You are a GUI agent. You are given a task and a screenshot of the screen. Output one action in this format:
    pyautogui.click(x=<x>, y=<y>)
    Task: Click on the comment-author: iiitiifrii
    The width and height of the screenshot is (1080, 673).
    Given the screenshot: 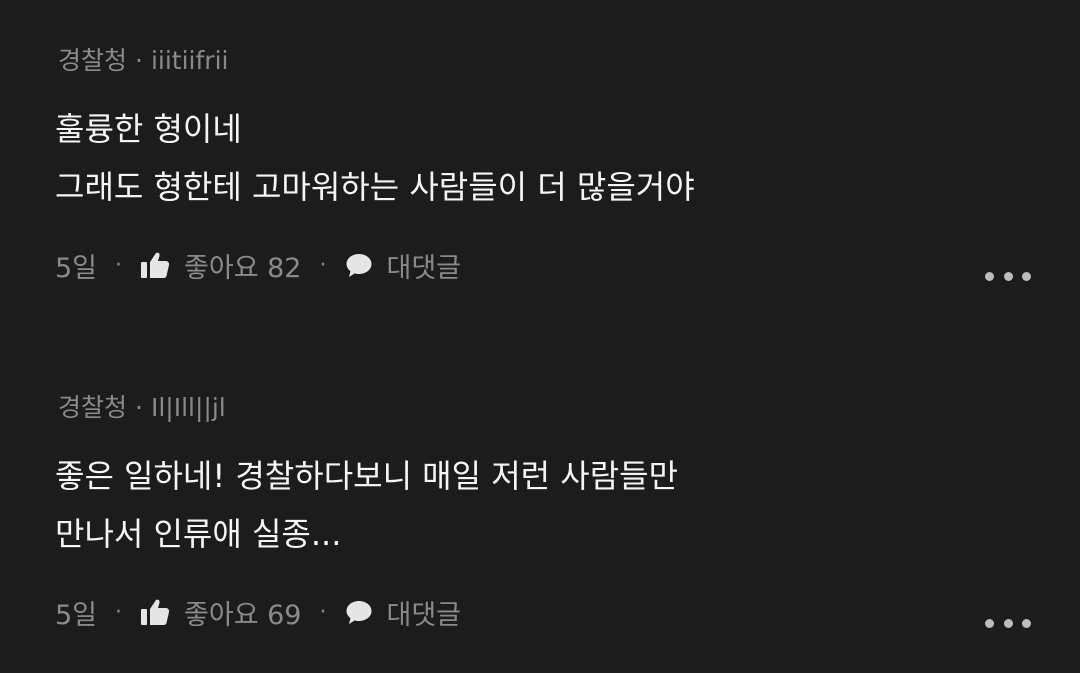 What is the action you would take?
    pyautogui.click(x=190, y=60)
    